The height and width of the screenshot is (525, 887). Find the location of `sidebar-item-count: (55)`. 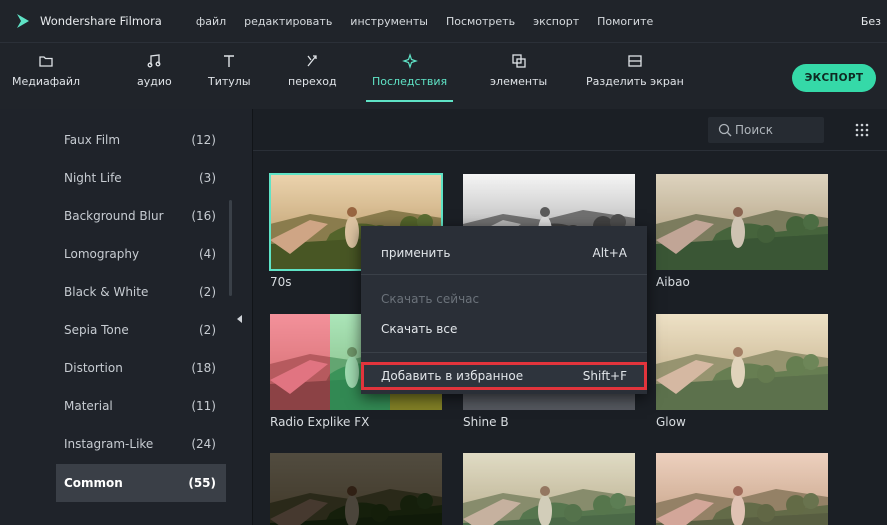

sidebar-item-count: (55) is located at coordinates (202, 483).